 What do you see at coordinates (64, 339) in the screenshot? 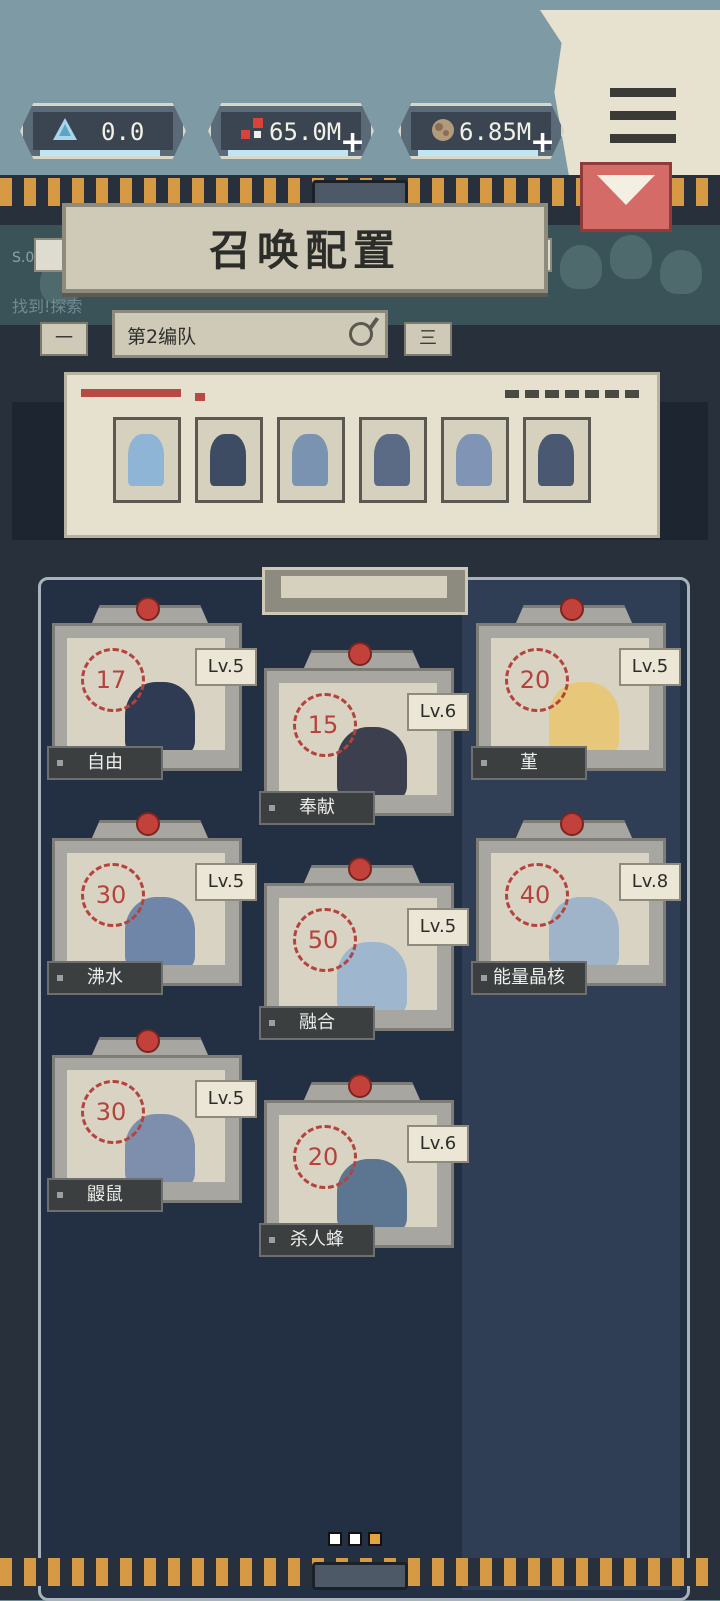
I see `prev-team-button: 一` at bounding box center [64, 339].